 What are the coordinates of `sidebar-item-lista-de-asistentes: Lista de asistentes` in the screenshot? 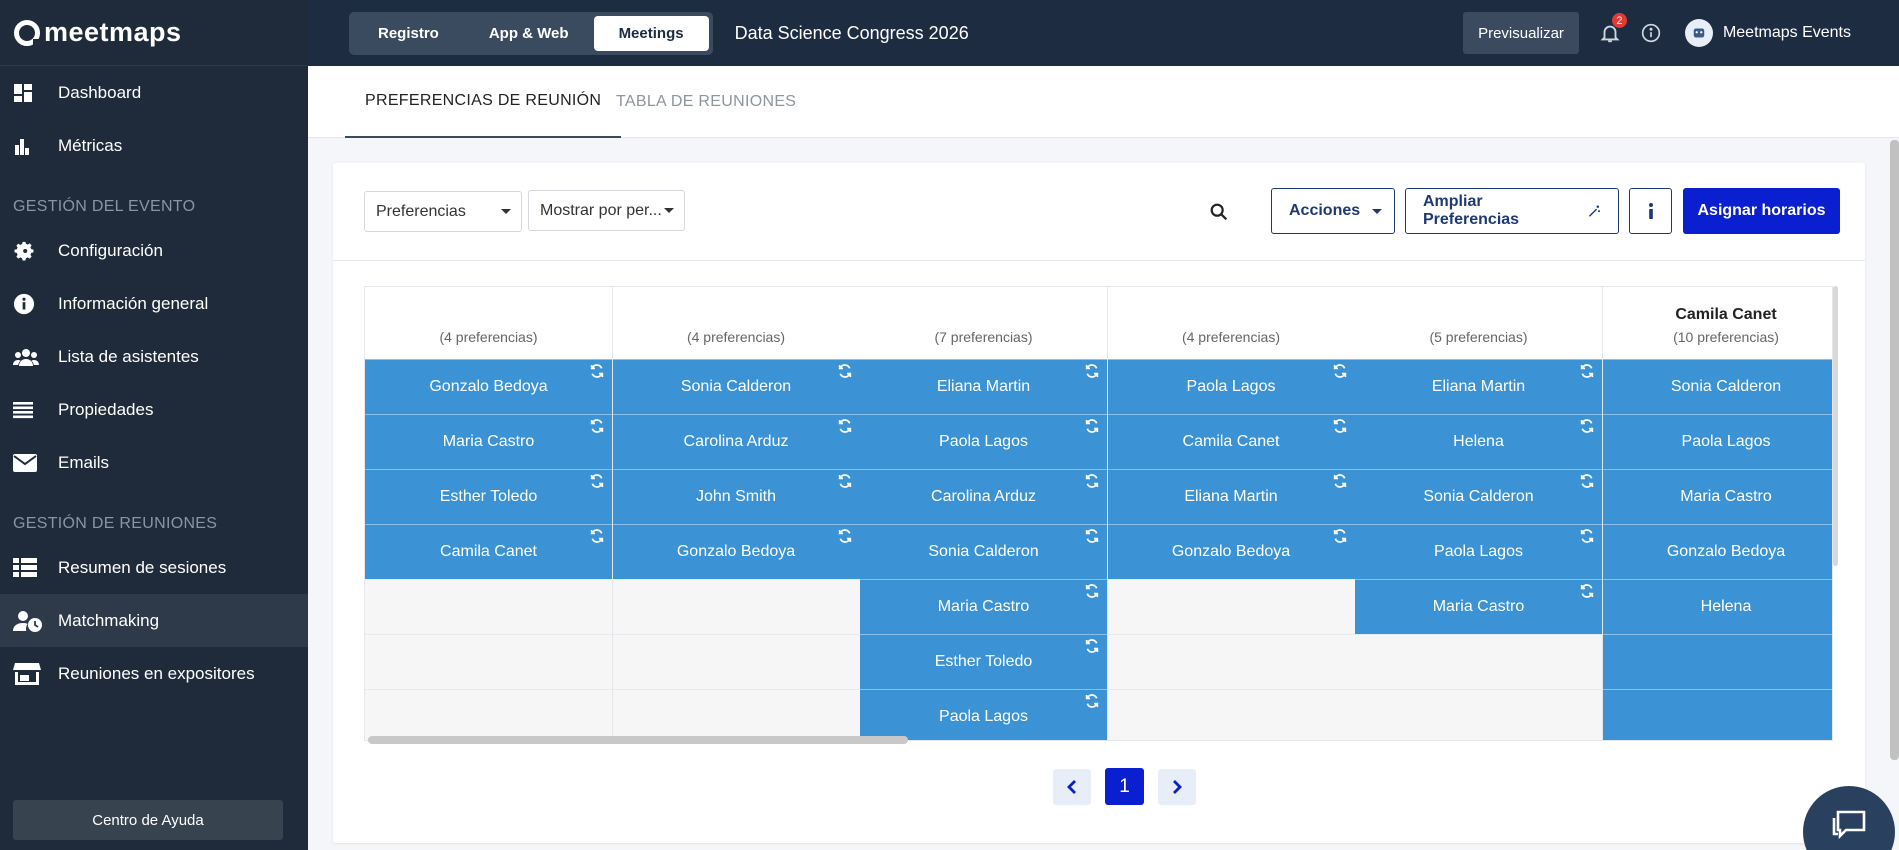 It's located at (154, 356).